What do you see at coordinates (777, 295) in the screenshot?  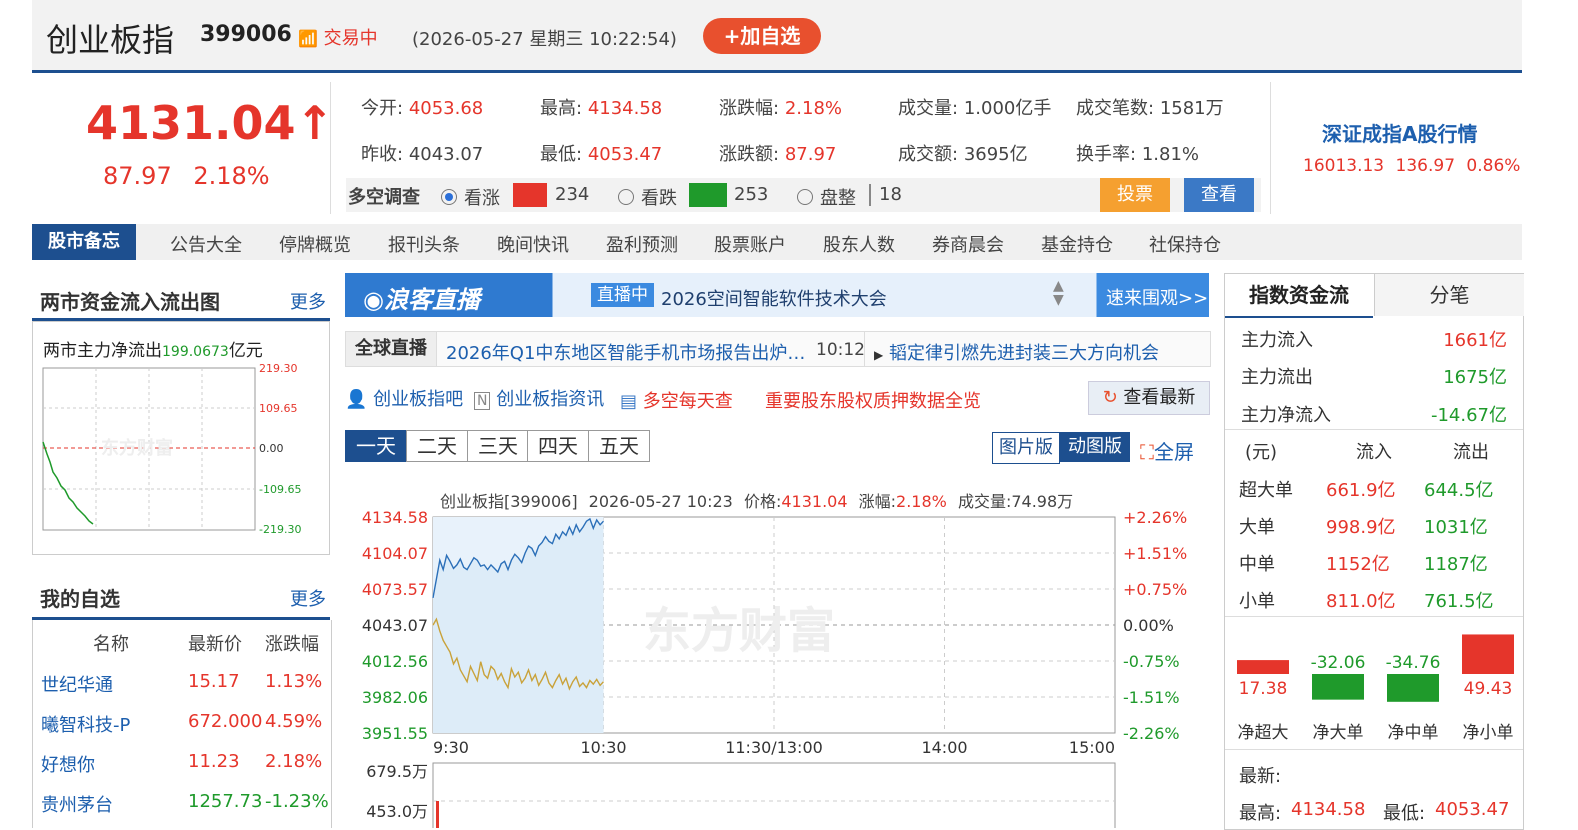 I see `live-banner: ◉浪客直播 直播中 2026空间智能软件技术大会 ▲ ▼ 速来围观>>` at bounding box center [777, 295].